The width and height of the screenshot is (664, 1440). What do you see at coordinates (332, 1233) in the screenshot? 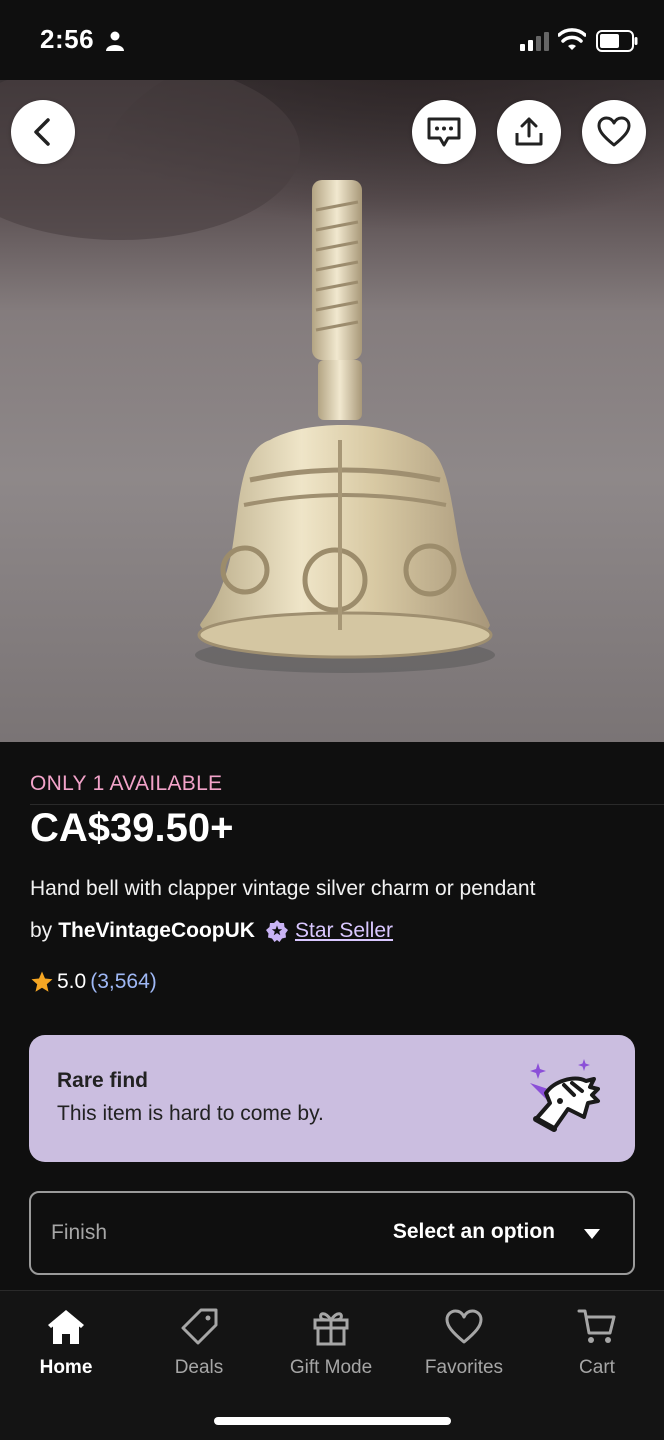
I see `finish-select: Finish Select an option` at bounding box center [332, 1233].